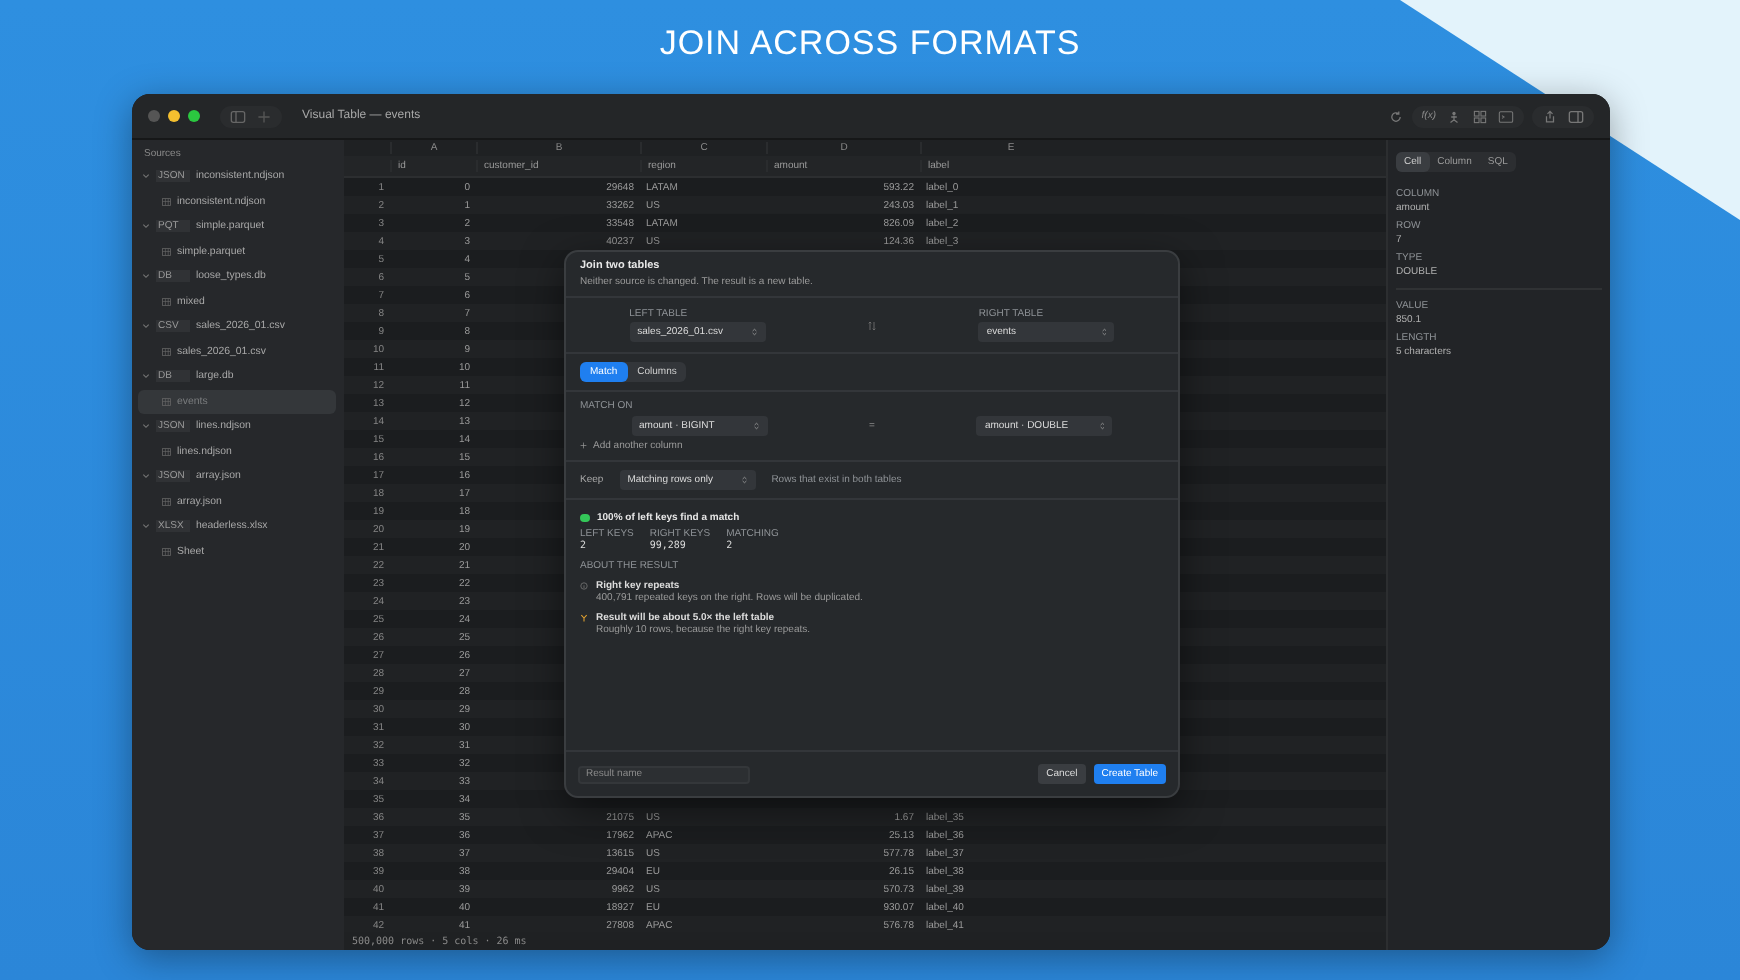  Describe the element at coordinates (584, 586) in the screenshot. I see `info-icon` at that location.